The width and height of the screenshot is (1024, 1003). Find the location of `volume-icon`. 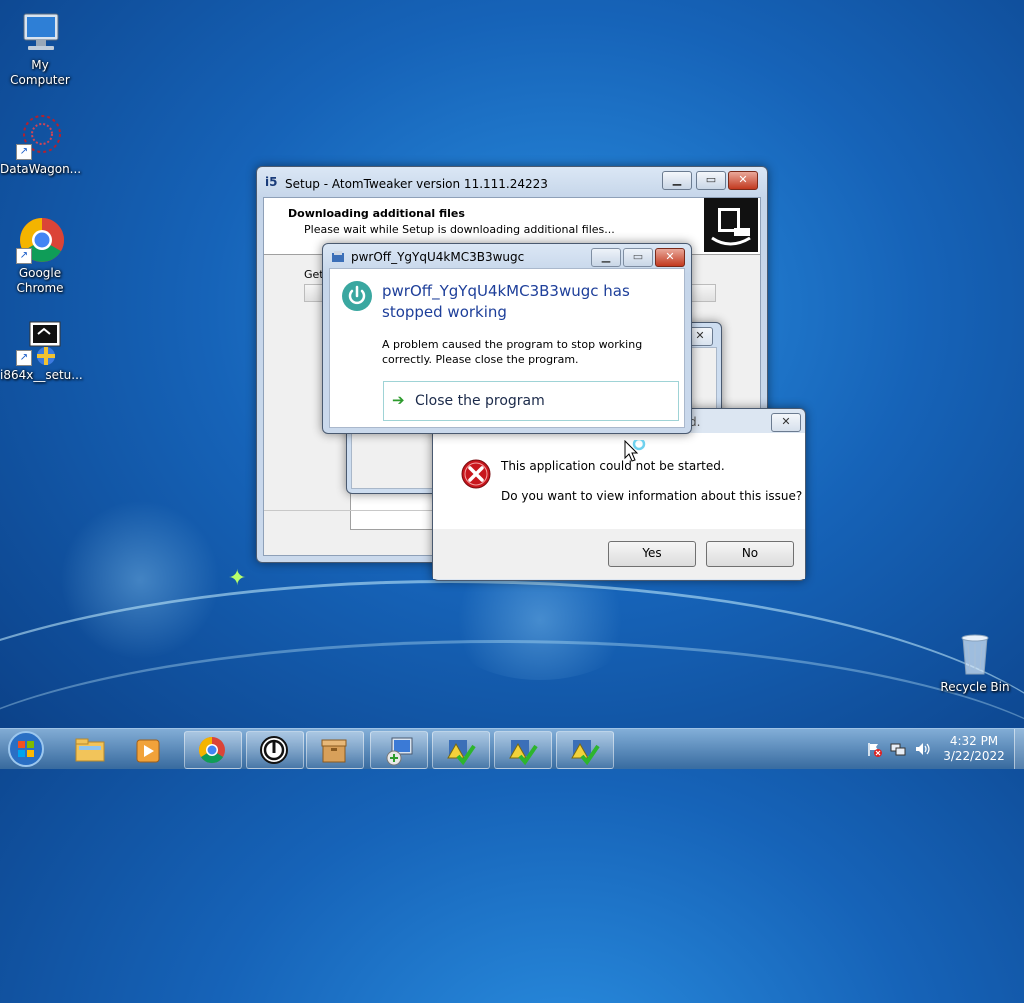

volume-icon is located at coordinates (923, 749).